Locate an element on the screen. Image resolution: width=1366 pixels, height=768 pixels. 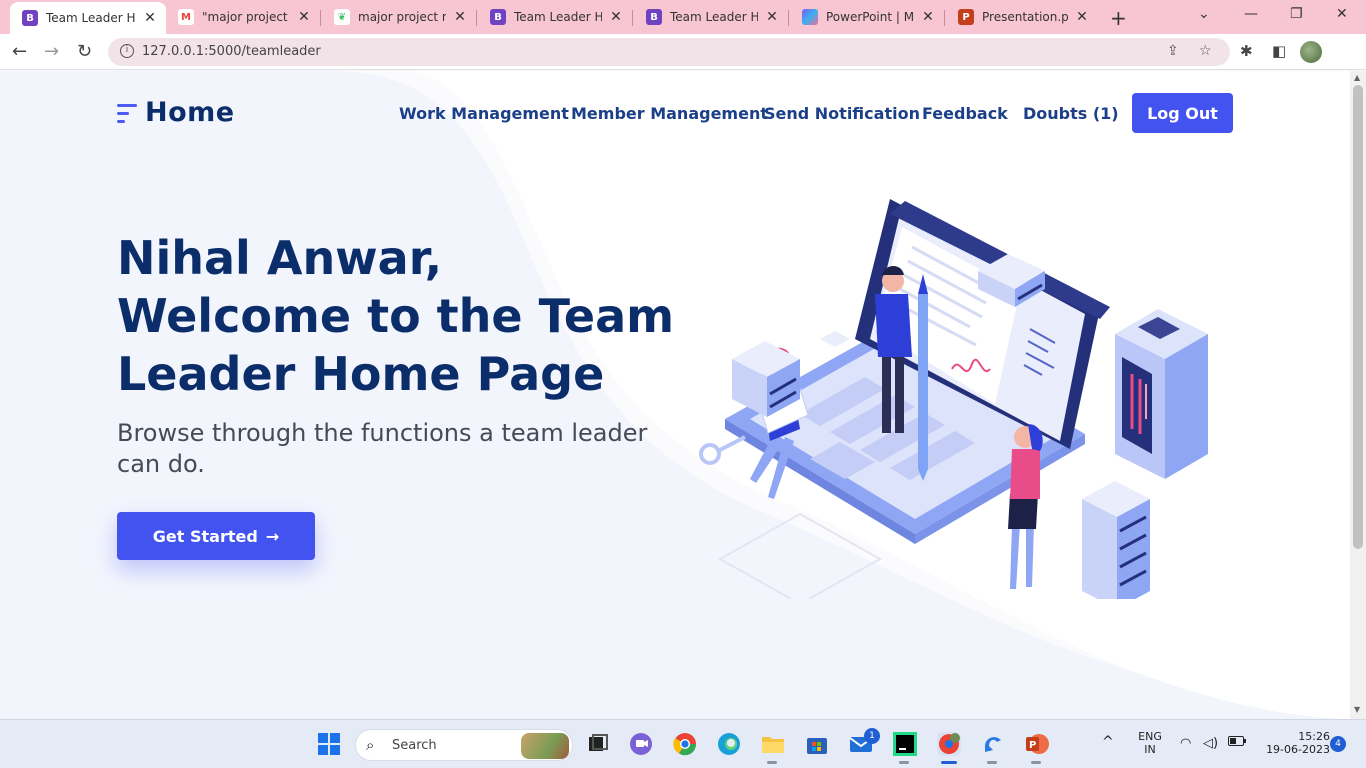
page-scrollbar: ▲ ▼ is located at coordinates (1358, 395).